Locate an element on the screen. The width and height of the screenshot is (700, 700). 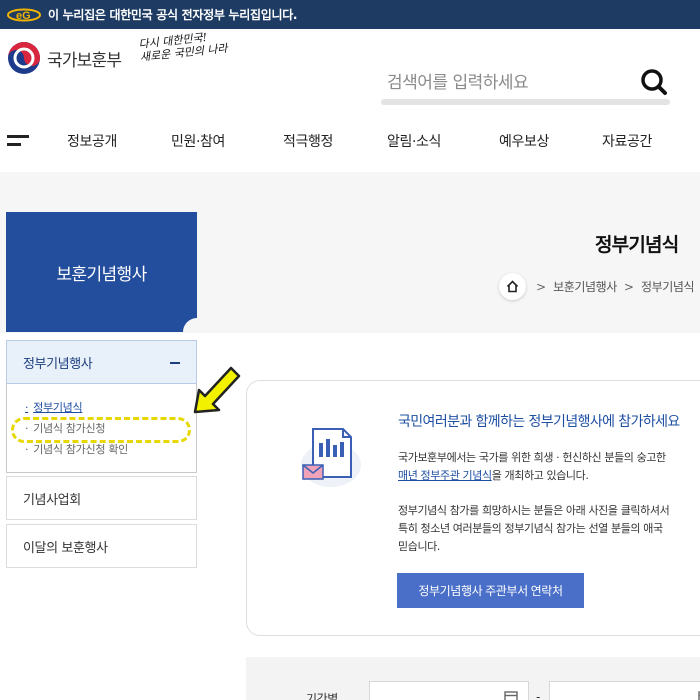
taegeuk-logo-icon is located at coordinates (24, 58).